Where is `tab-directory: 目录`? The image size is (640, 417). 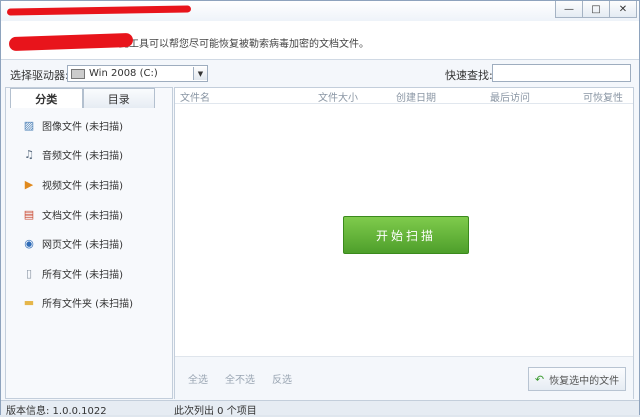
tab-directory: 目录 is located at coordinates (118, 98).